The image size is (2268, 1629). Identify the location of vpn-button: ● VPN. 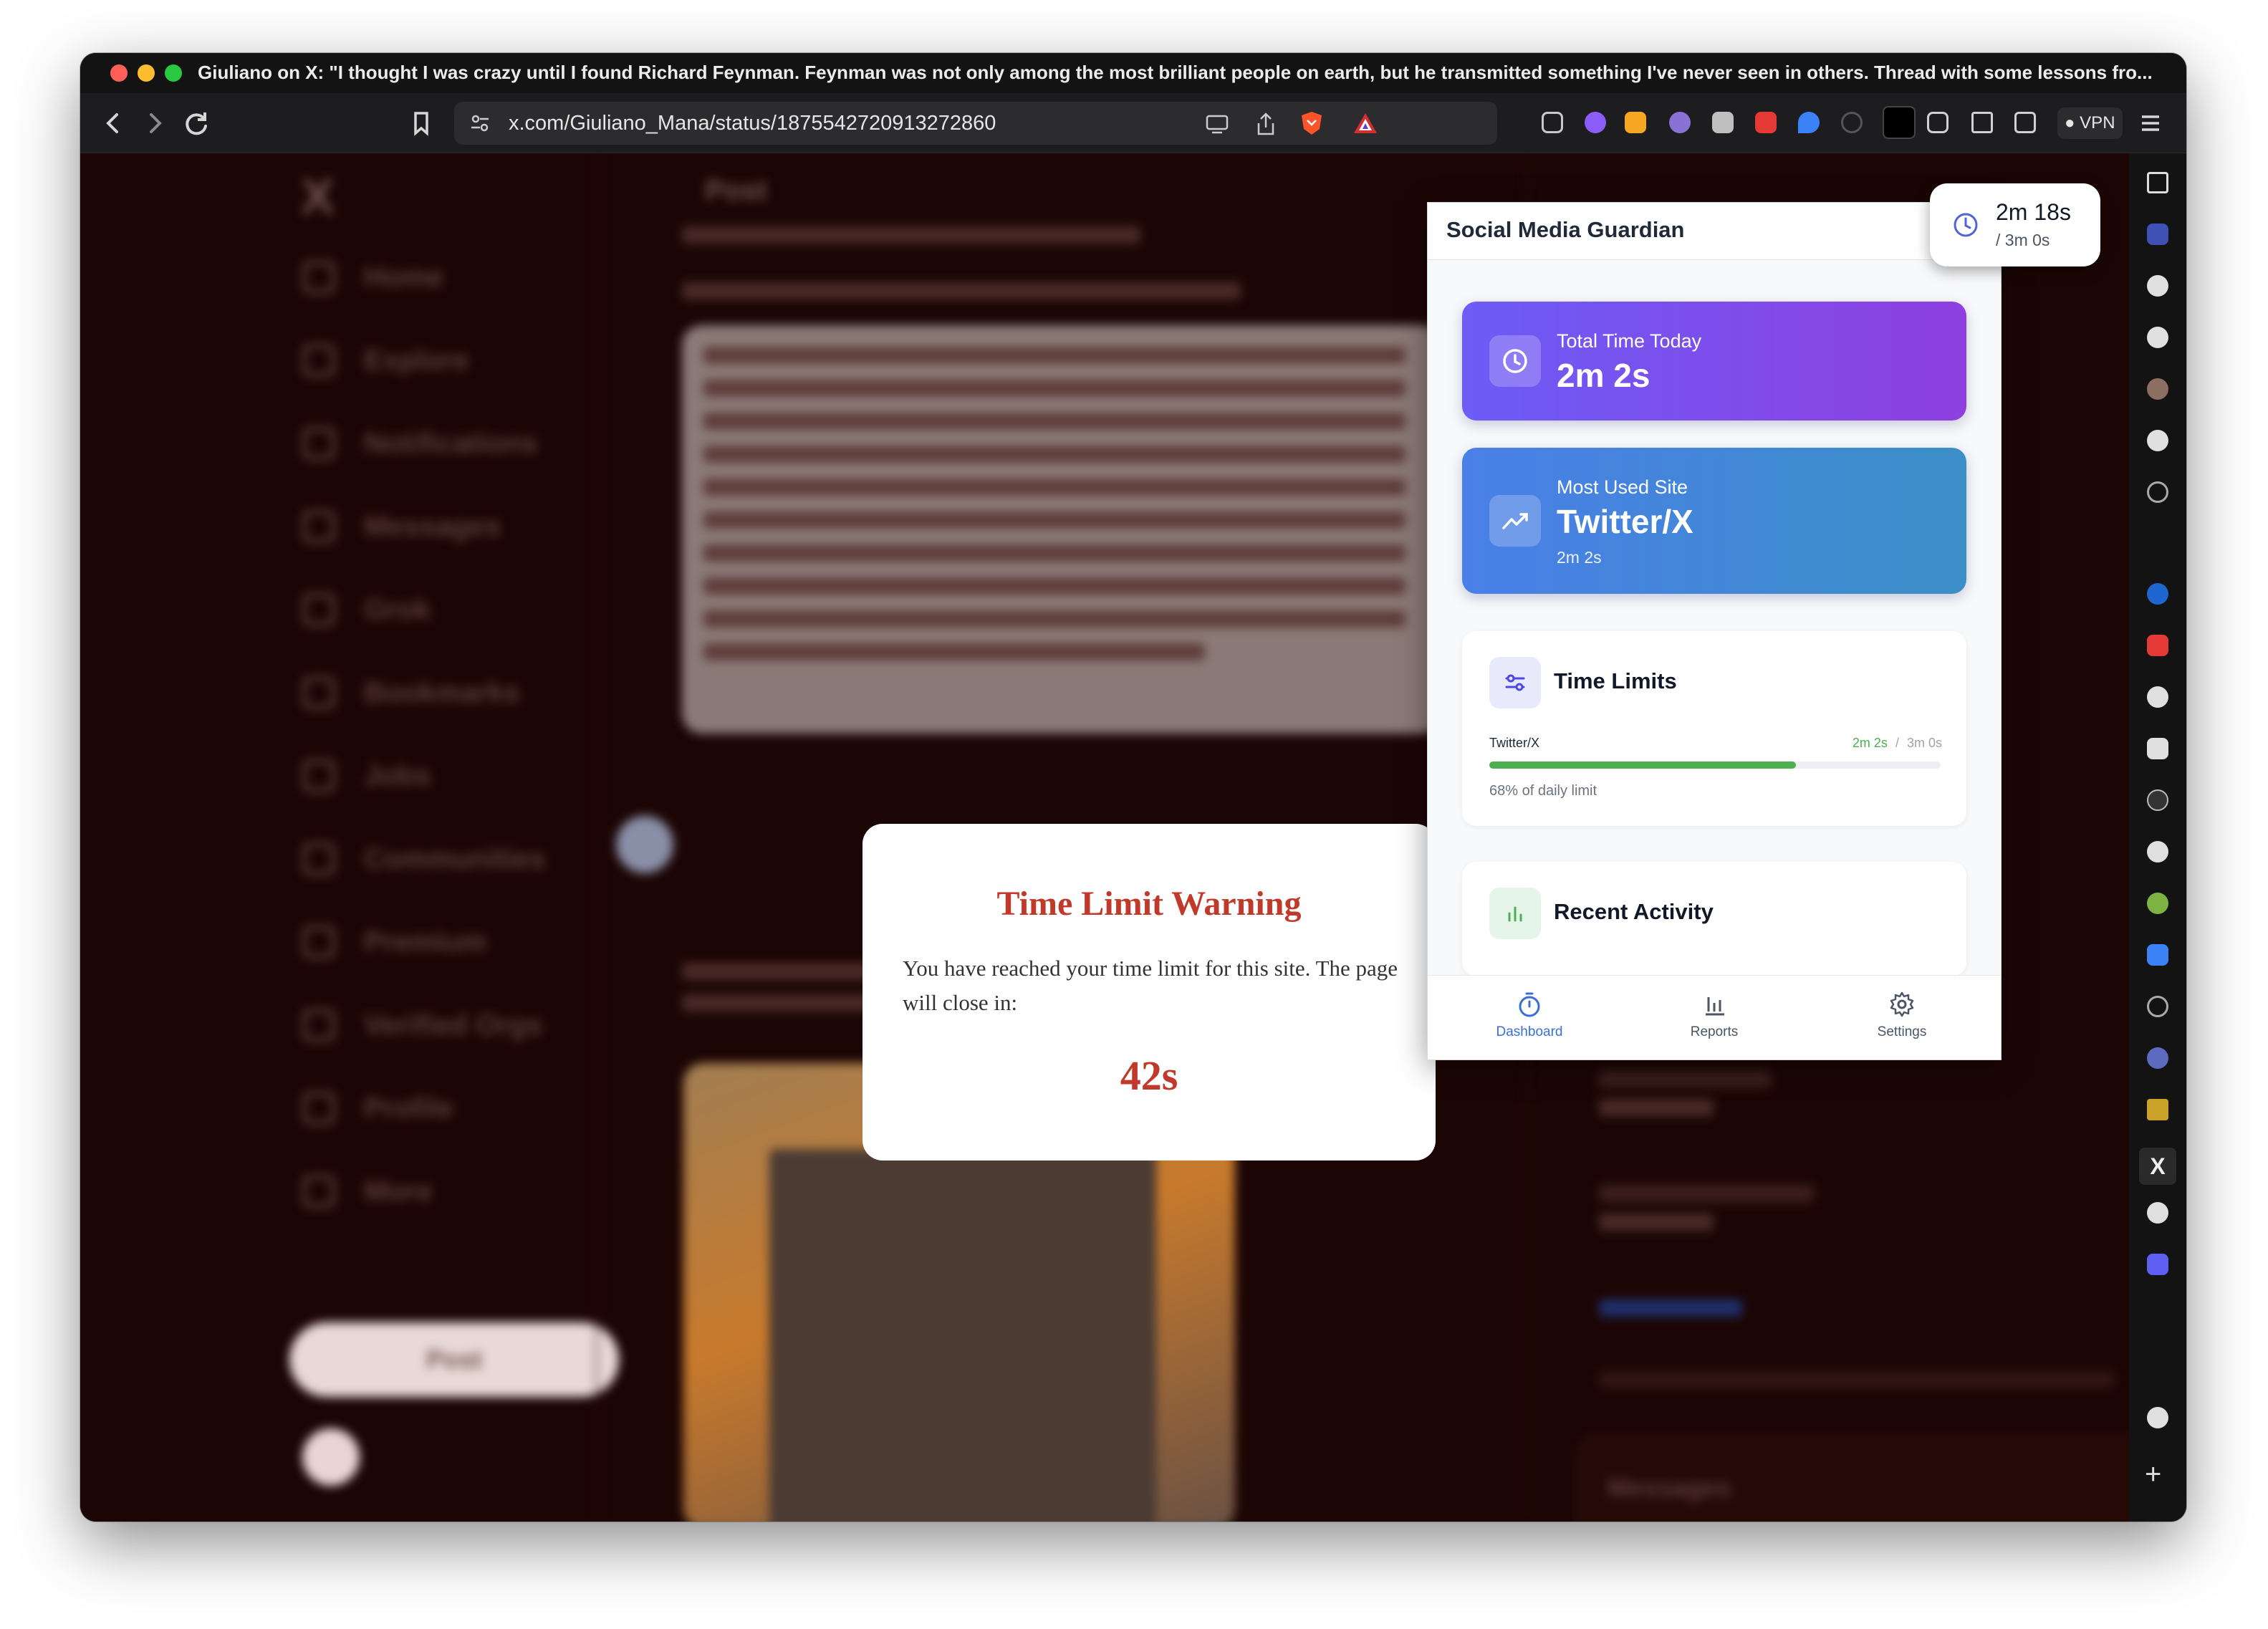
(2090, 123).